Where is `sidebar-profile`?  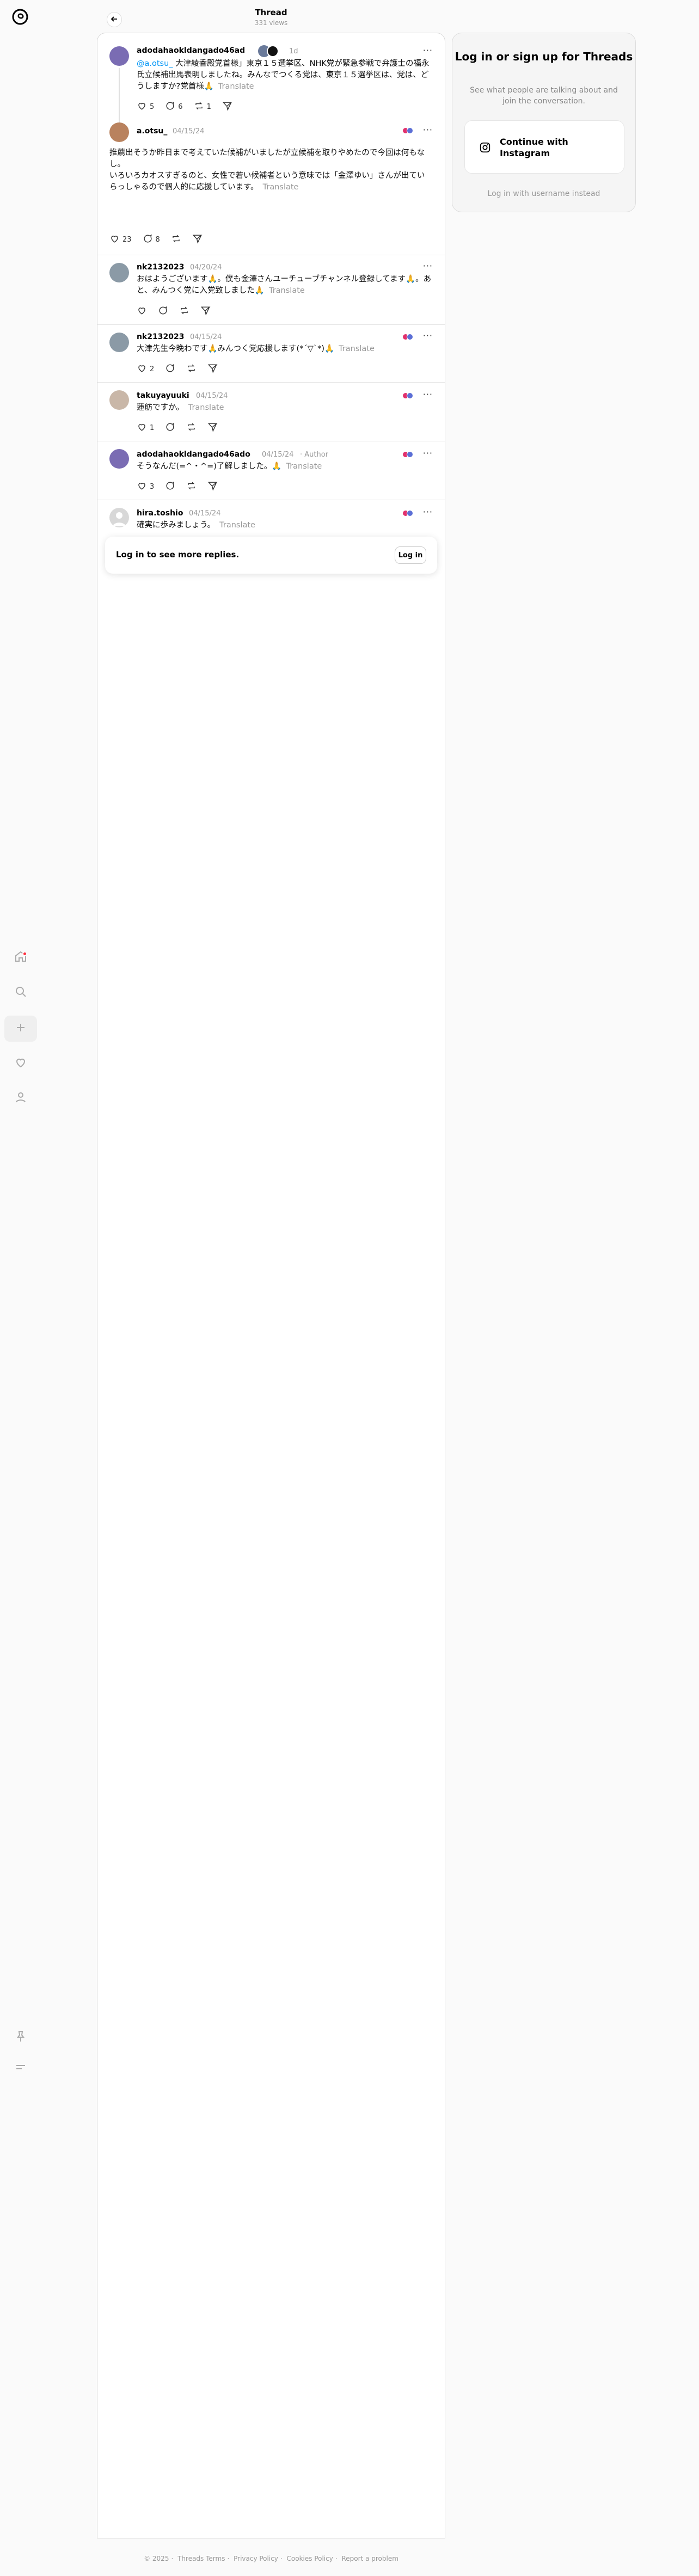 sidebar-profile is located at coordinates (20, 1098).